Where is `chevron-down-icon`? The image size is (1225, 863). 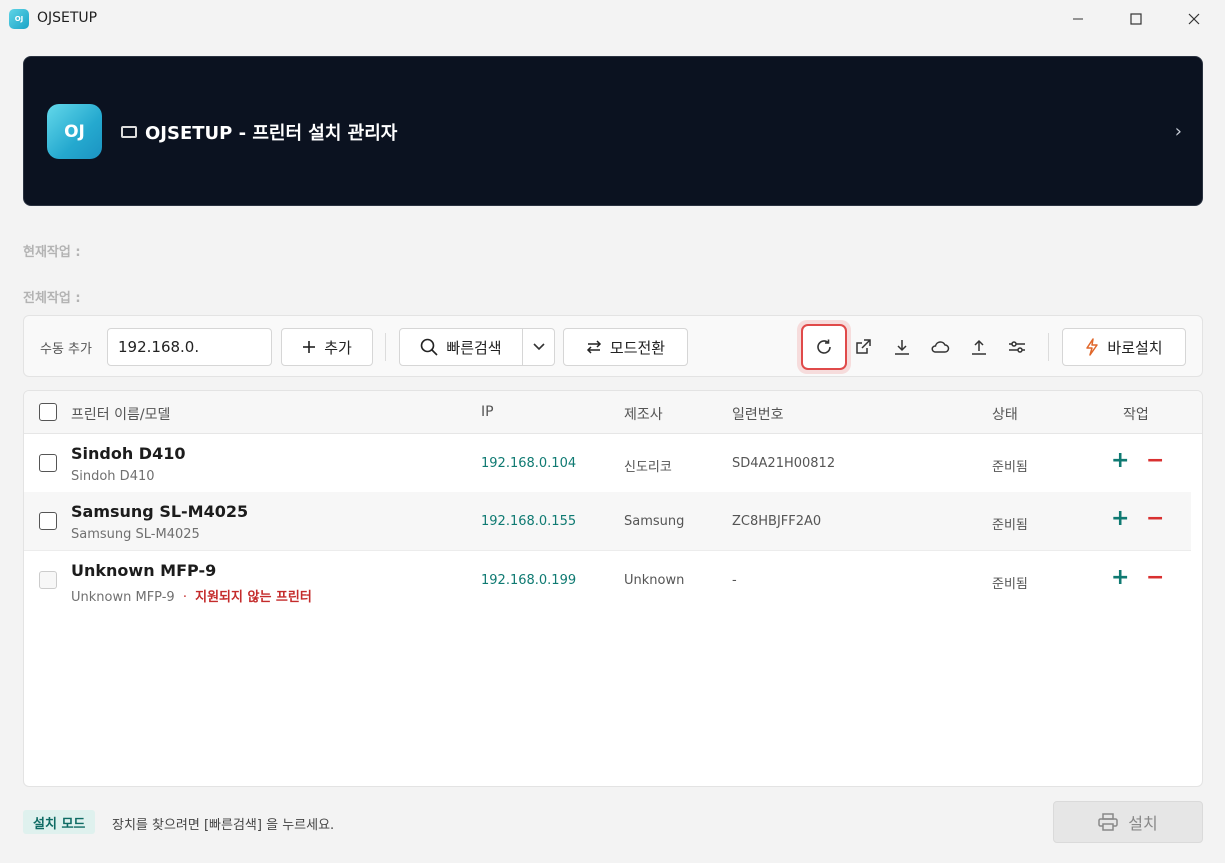
chevron-down-icon is located at coordinates (538, 347).